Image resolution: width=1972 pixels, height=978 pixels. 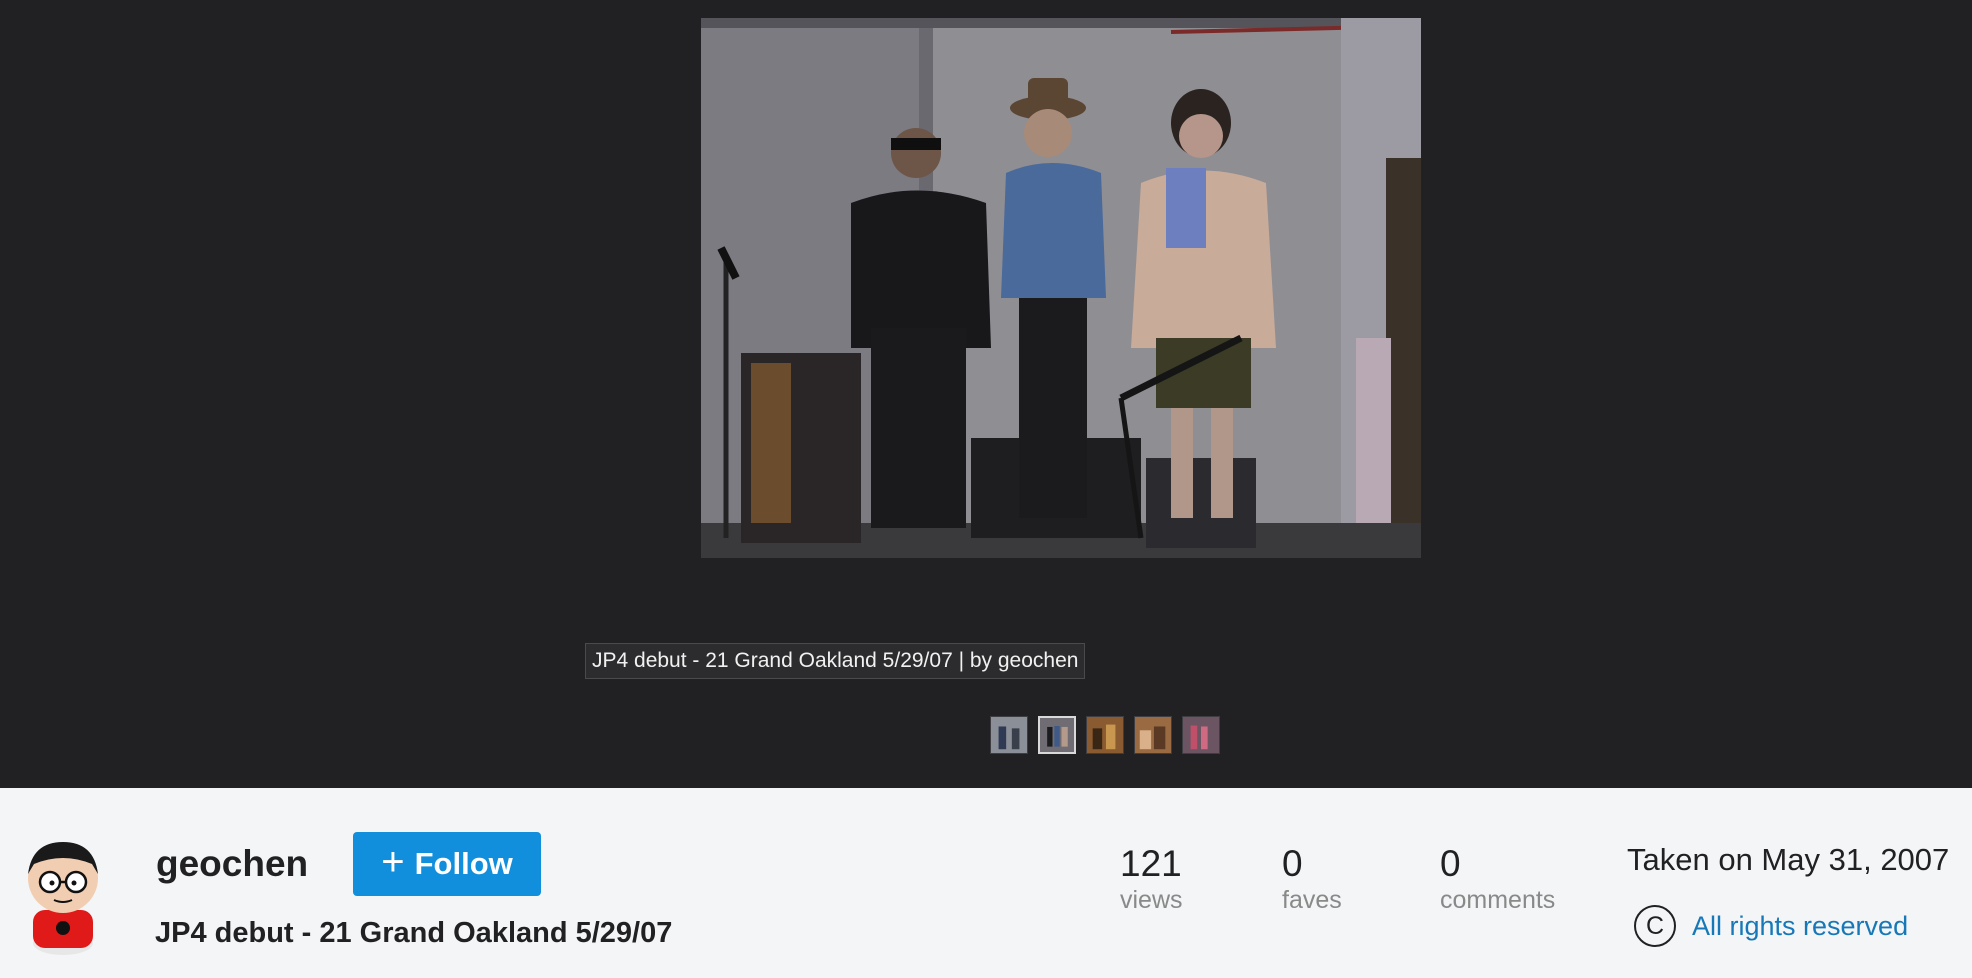 I want to click on copyright-icon: C, so click(x=1655, y=926).